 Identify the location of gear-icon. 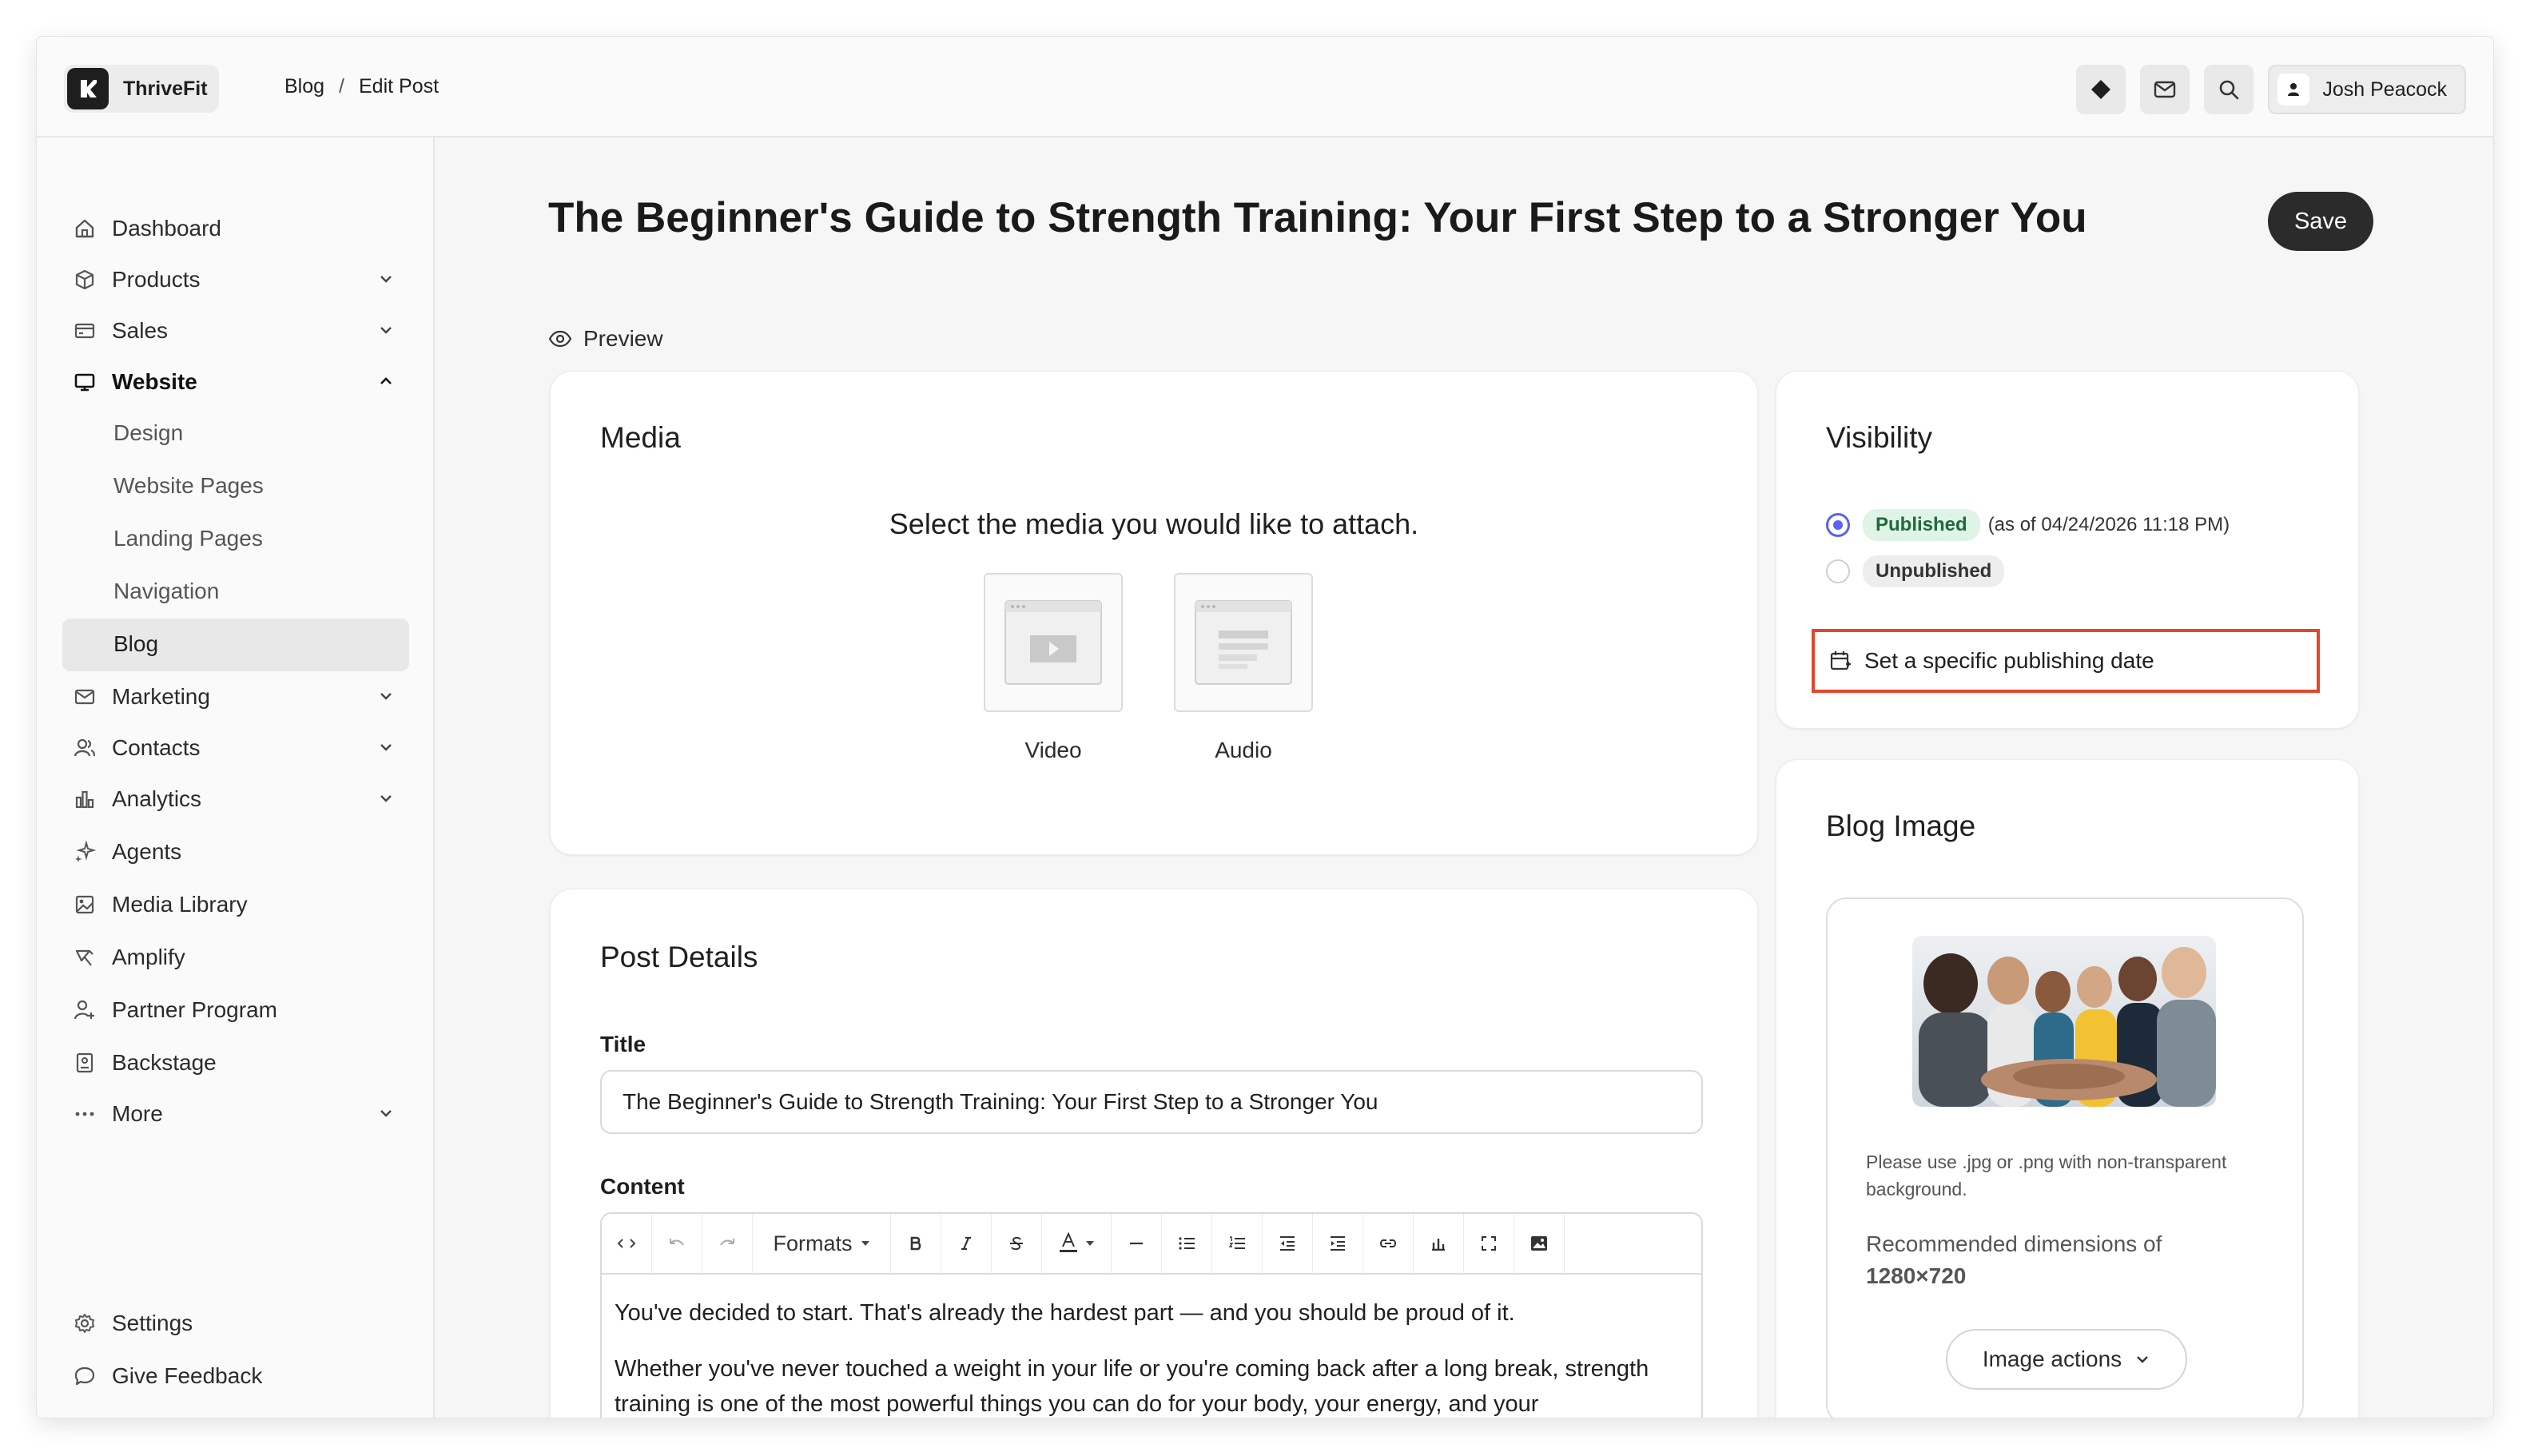
(84, 1323).